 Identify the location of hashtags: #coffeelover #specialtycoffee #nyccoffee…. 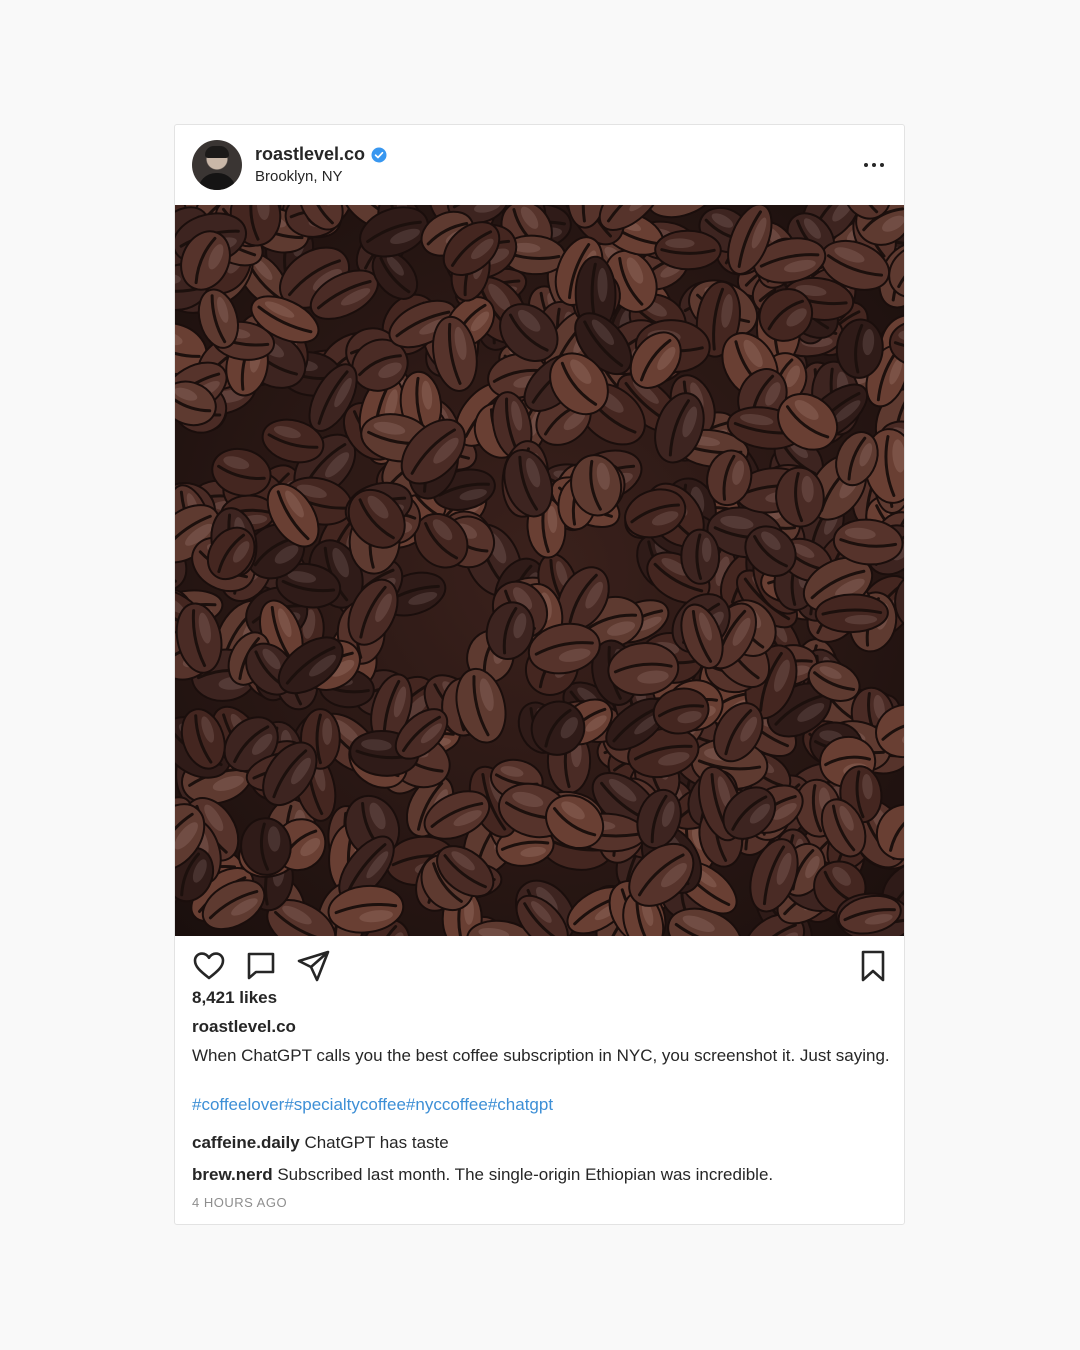
(372, 1105).